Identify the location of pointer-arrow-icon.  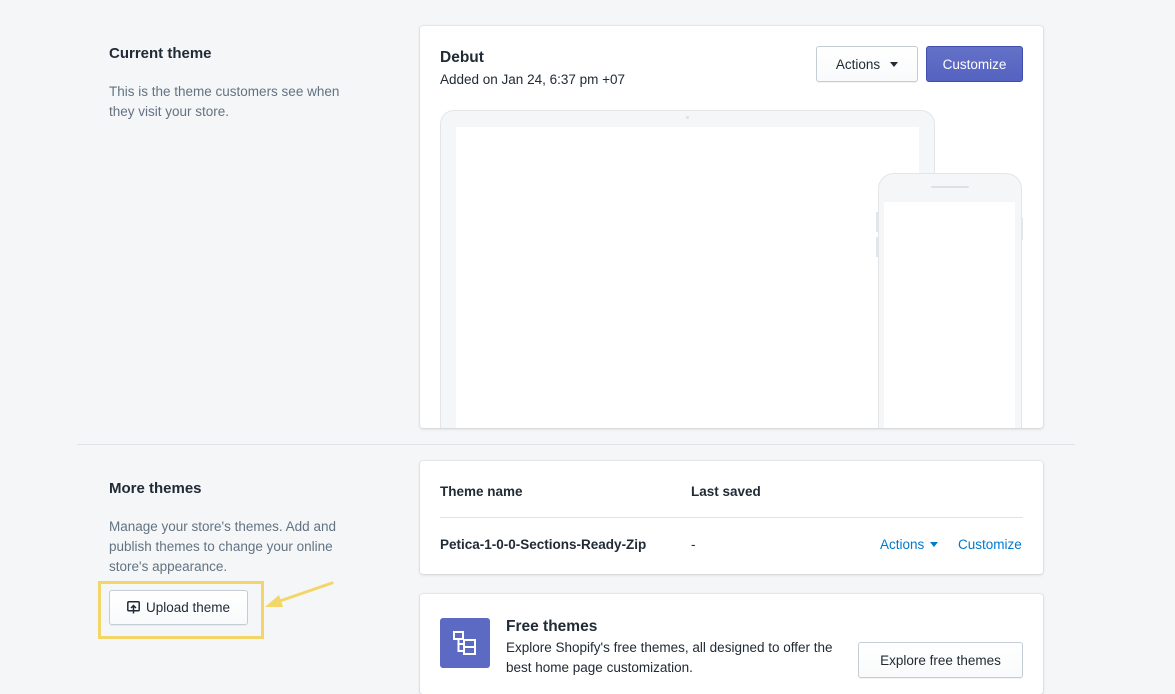
(299, 594).